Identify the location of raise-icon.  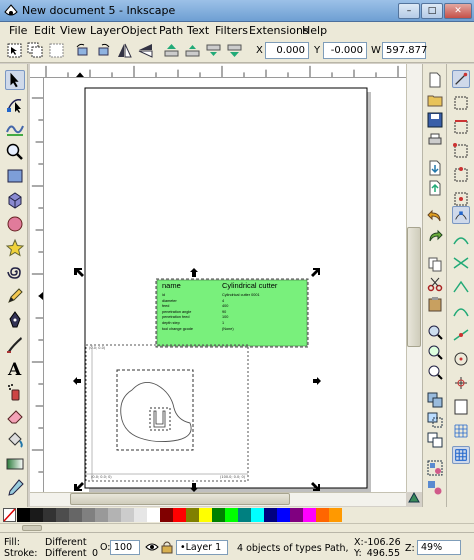
(192, 50).